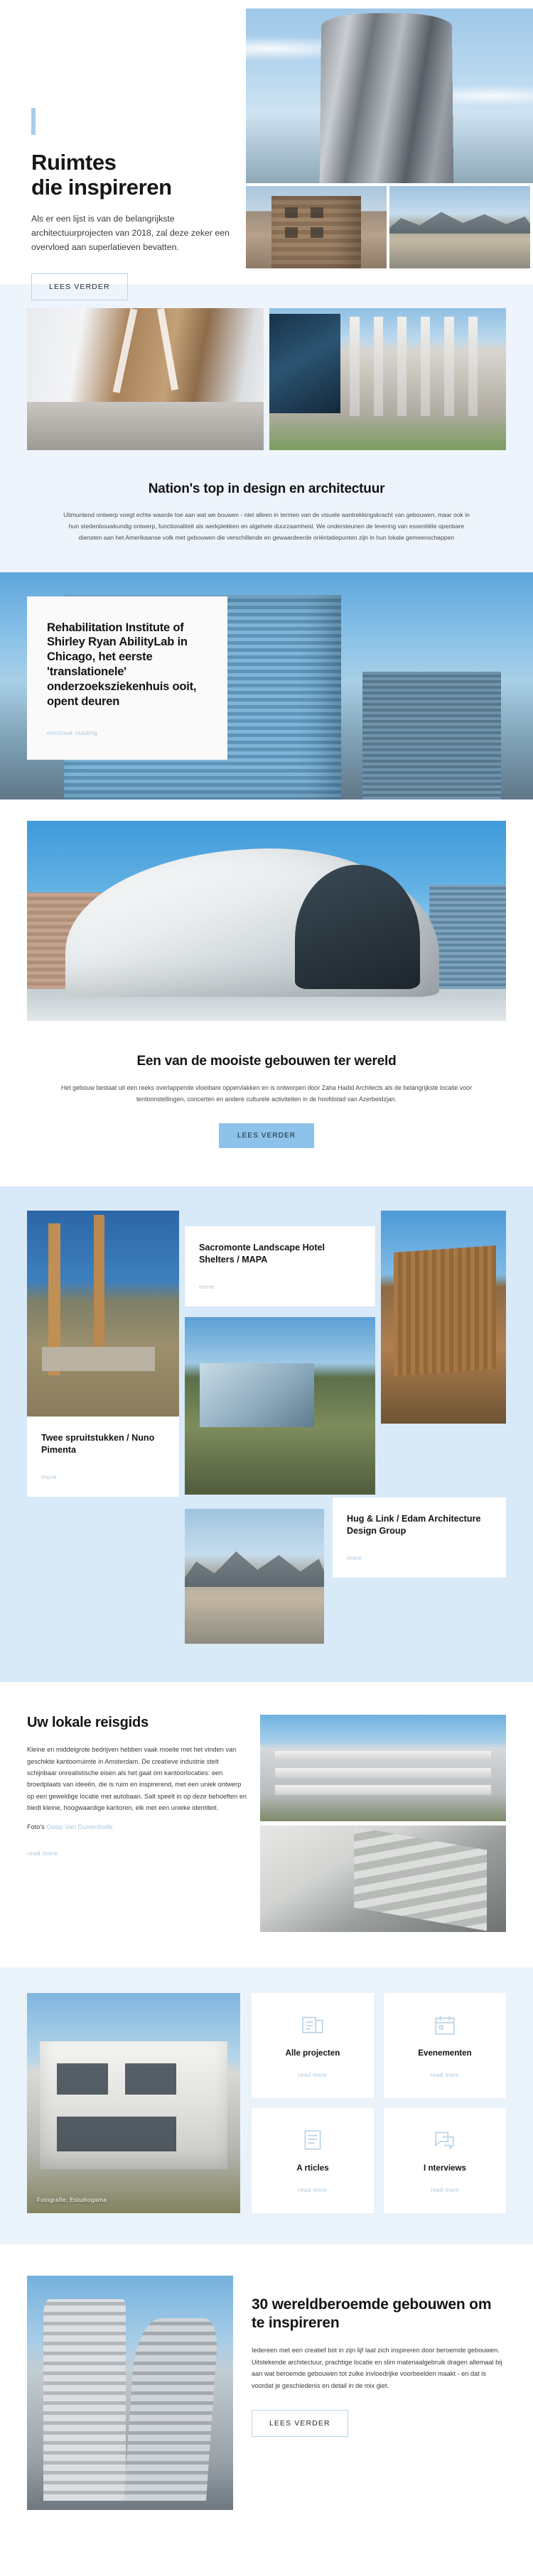 This screenshot has width=533, height=2576. I want to click on projects-icon, so click(313, 2025).